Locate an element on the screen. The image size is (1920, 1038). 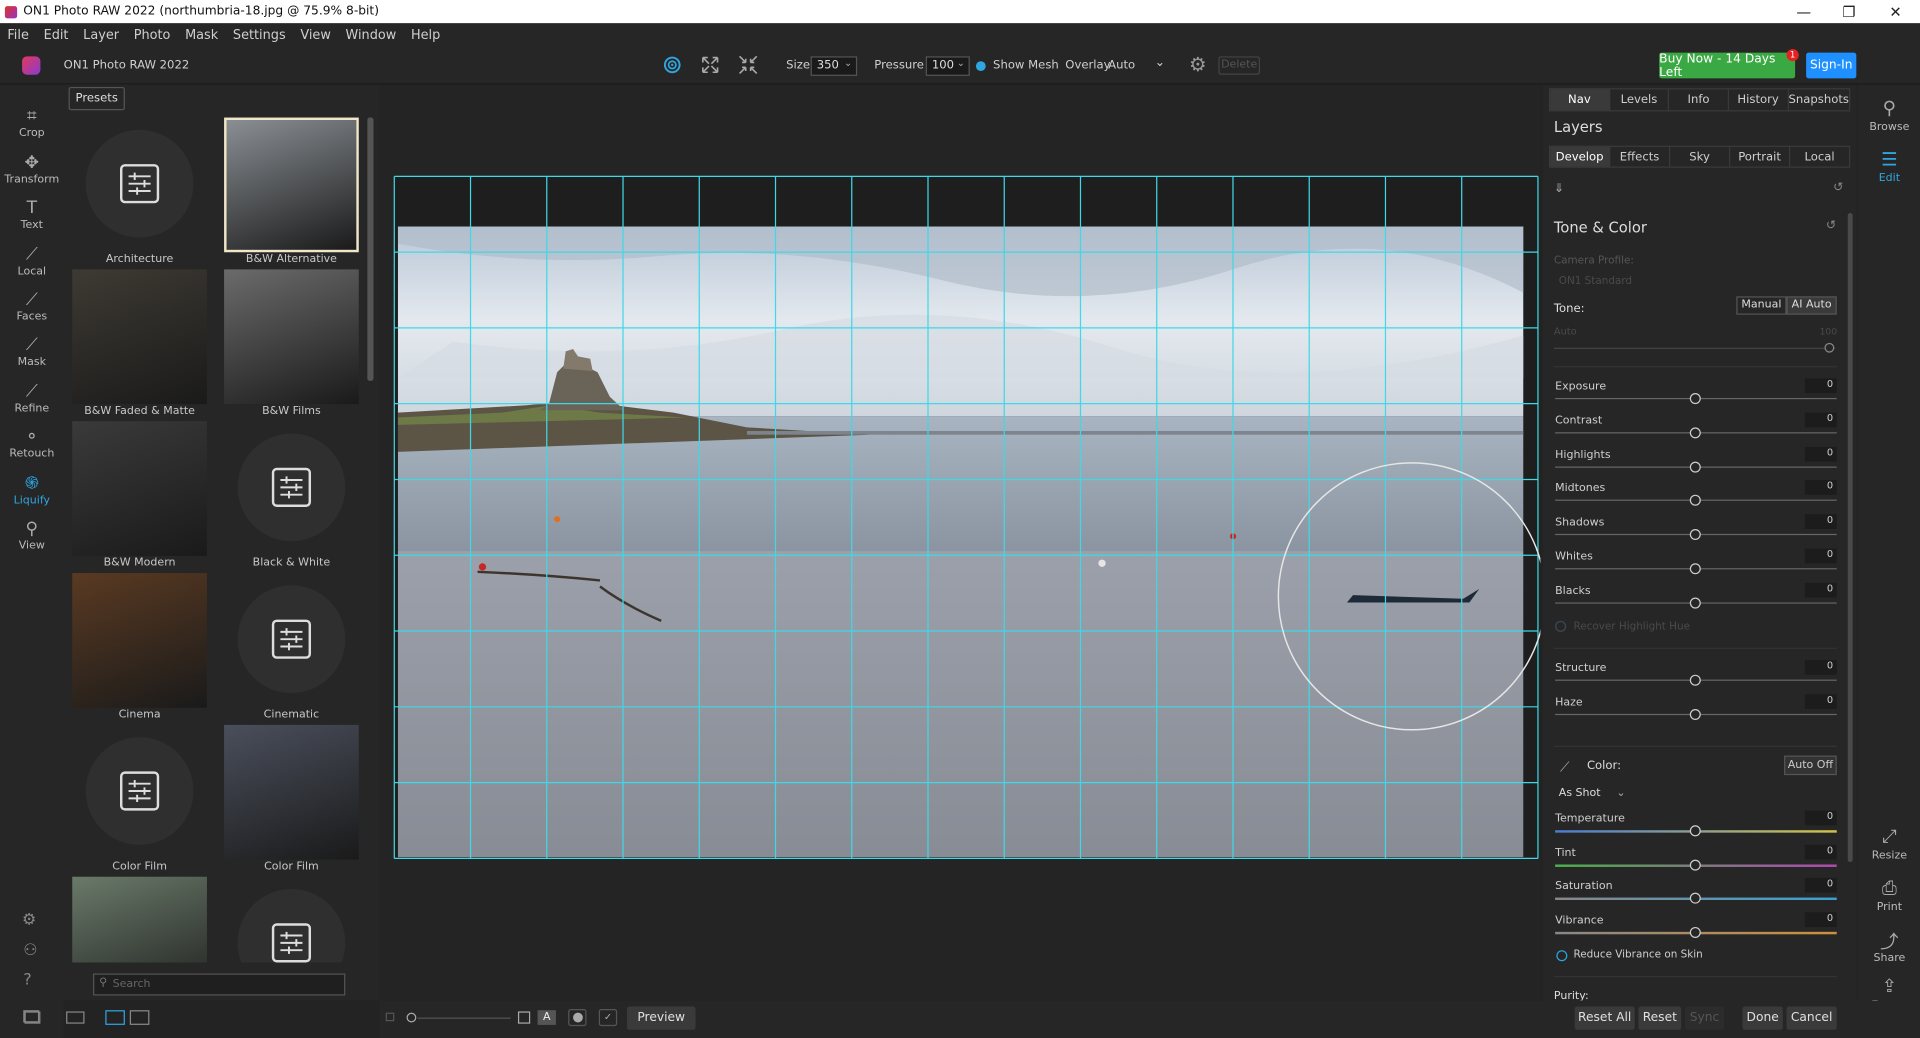
buy-now-button: Buy Now - 14 Days Left is located at coordinates (1727, 65).